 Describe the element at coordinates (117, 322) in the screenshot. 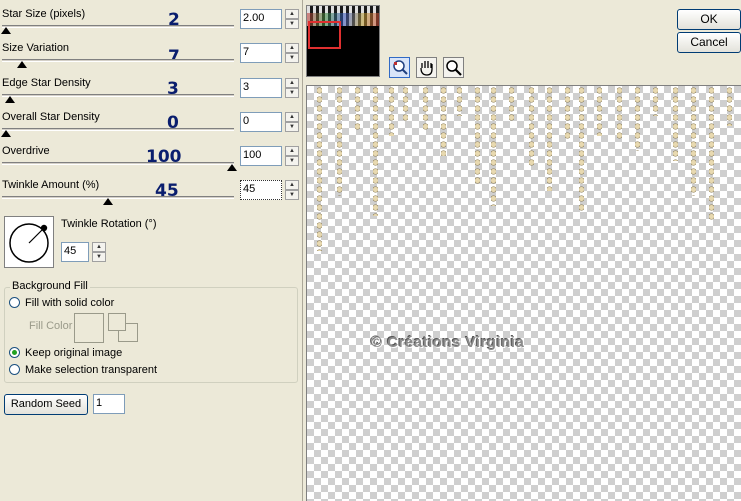

I see `fill-color-primary-swatch` at that location.